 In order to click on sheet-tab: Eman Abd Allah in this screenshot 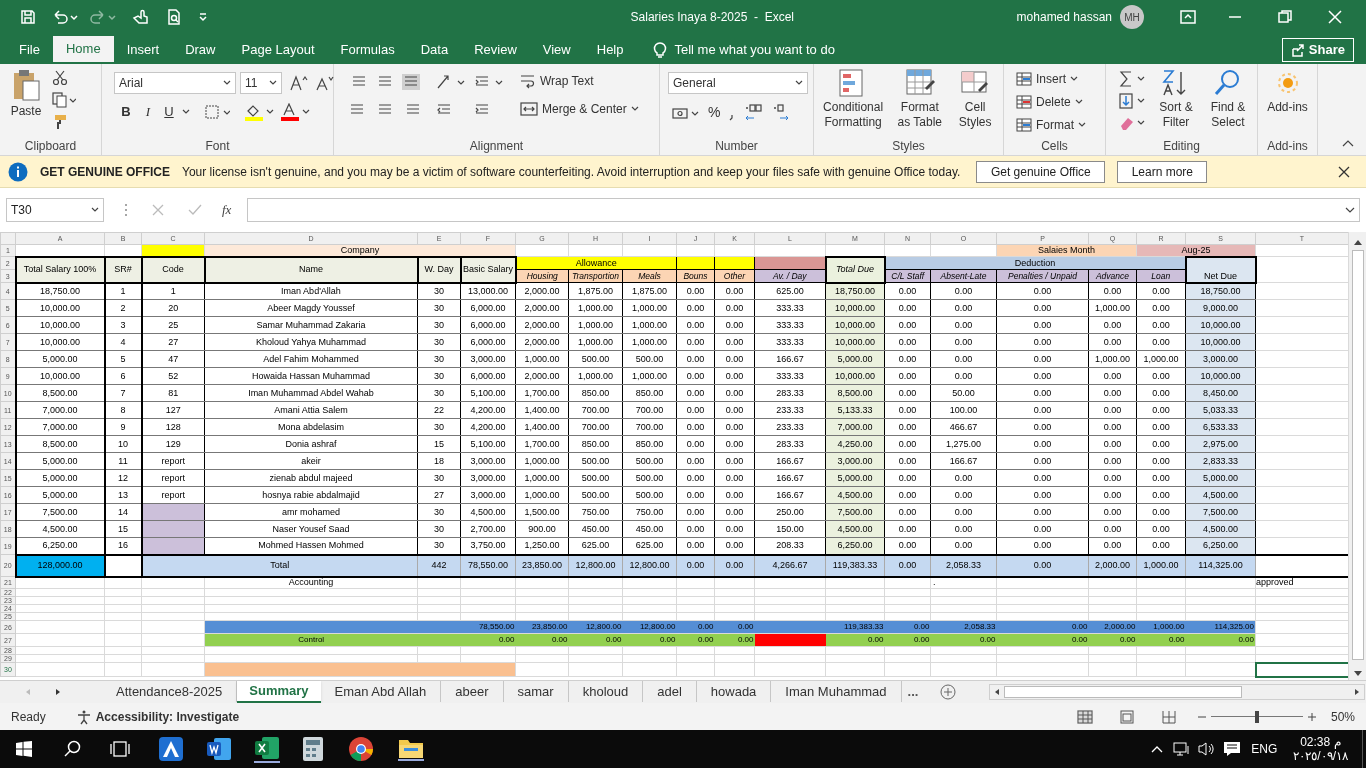, I will do `click(381, 691)`.